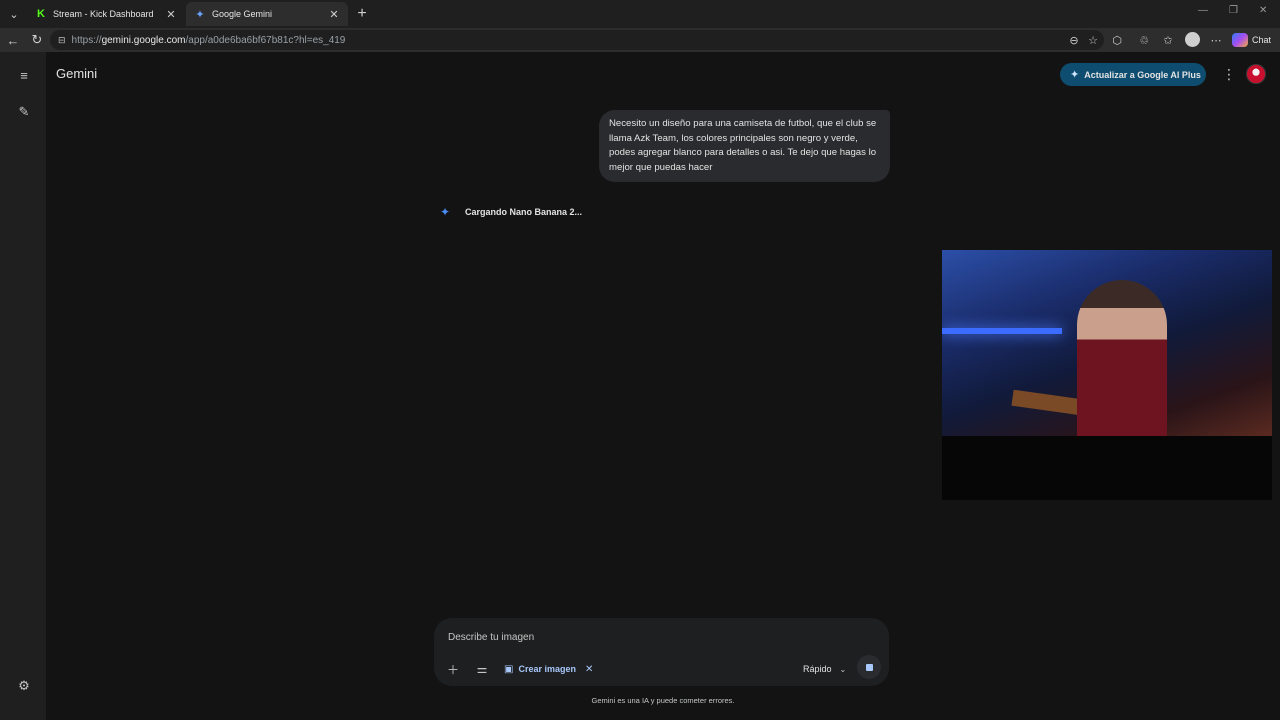 Image resolution: width=1280 pixels, height=720 pixels. I want to click on minimize-icon: —, so click(1203, 10).